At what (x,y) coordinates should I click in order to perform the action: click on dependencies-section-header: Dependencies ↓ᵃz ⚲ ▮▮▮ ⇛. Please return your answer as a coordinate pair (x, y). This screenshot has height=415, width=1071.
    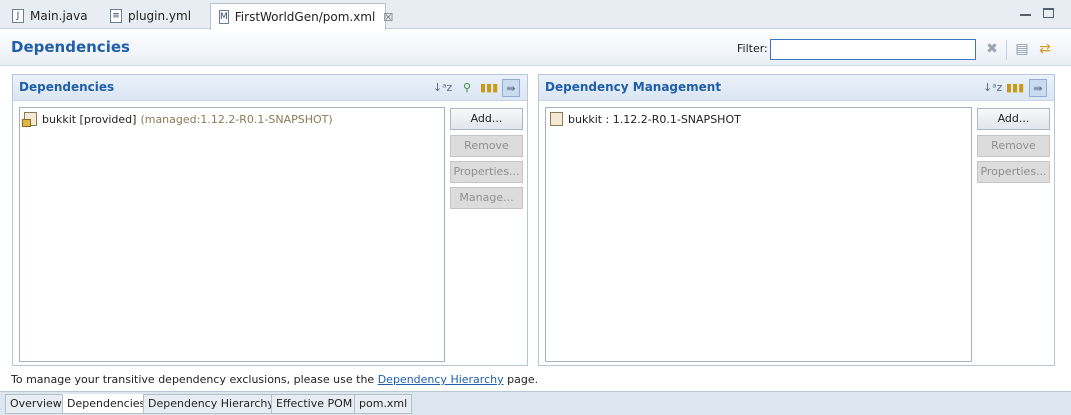
    Looking at the image, I should click on (270, 88).